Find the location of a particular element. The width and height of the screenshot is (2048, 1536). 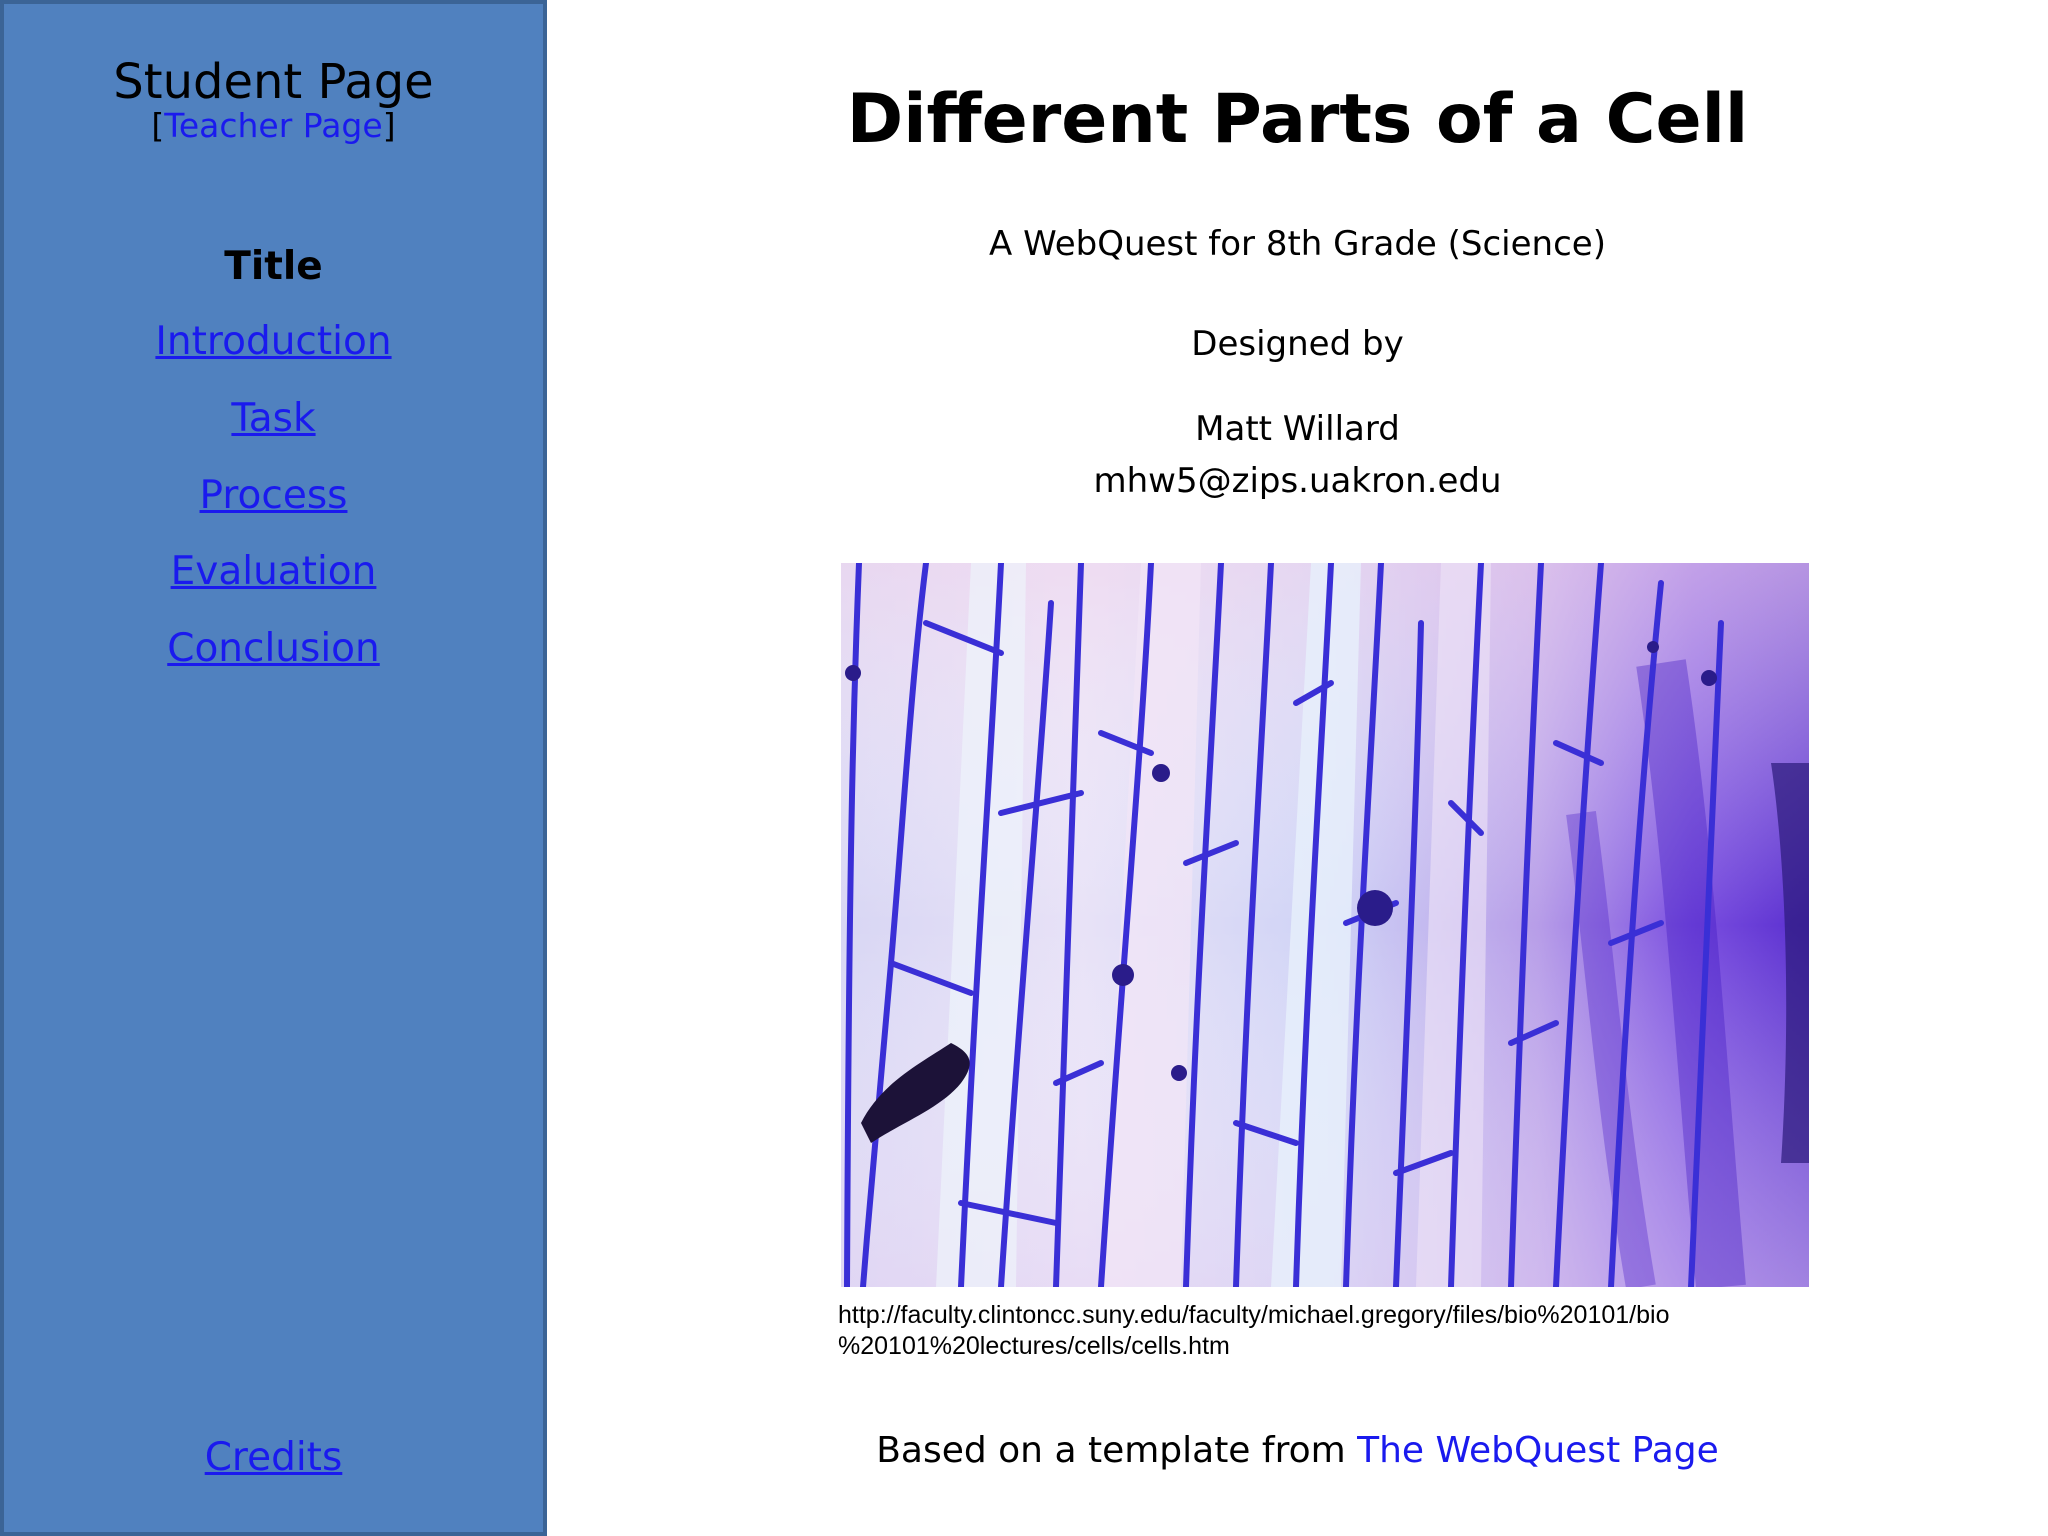

page-title: Different Parts of a Cell is located at coordinates (1297, 119).